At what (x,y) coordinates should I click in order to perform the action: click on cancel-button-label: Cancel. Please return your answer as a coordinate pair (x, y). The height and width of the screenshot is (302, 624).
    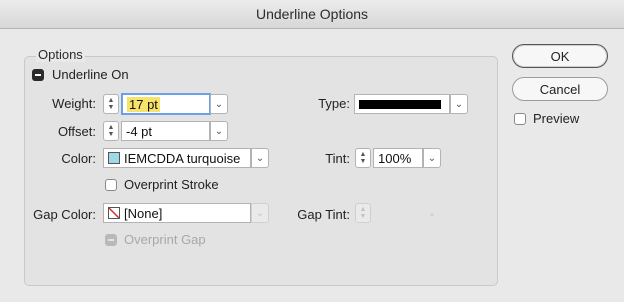
    Looking at the image, I should click on (560, 89).